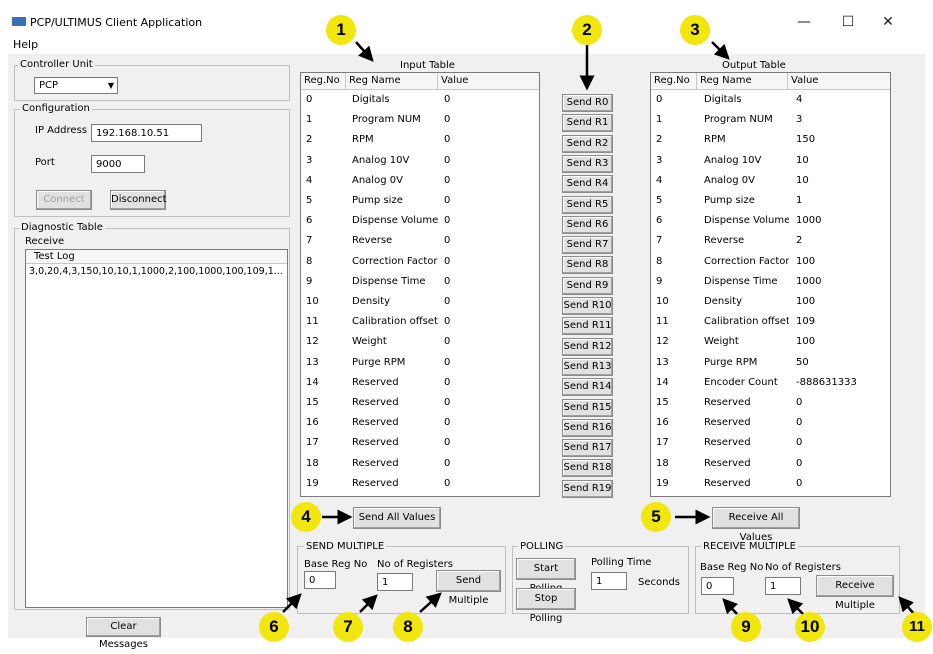 The width and height of the screenshot is (933, 654). I want to click on callout-8: 8, so click(408, 627).